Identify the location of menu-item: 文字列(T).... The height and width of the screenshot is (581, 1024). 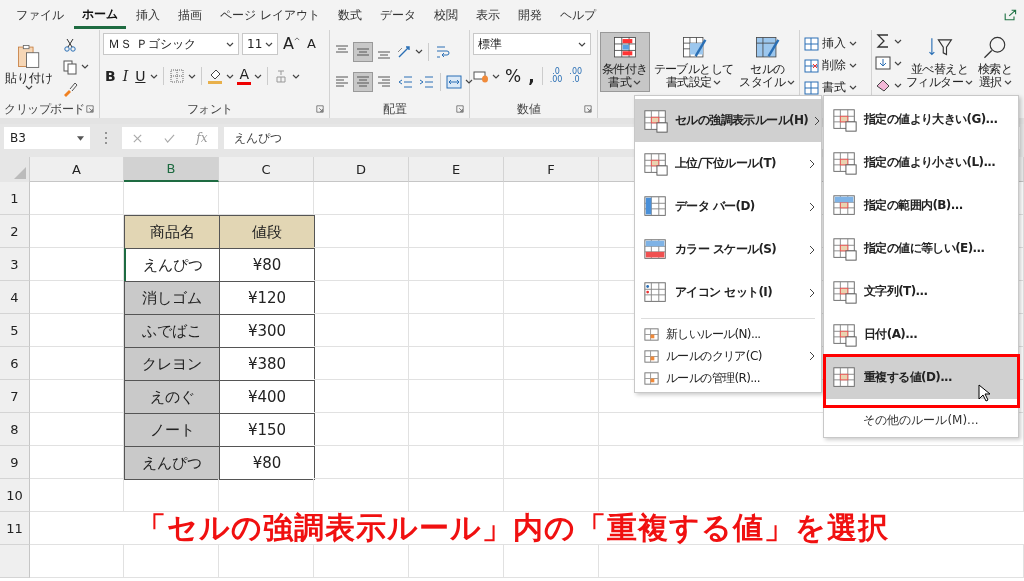
(921, 291).